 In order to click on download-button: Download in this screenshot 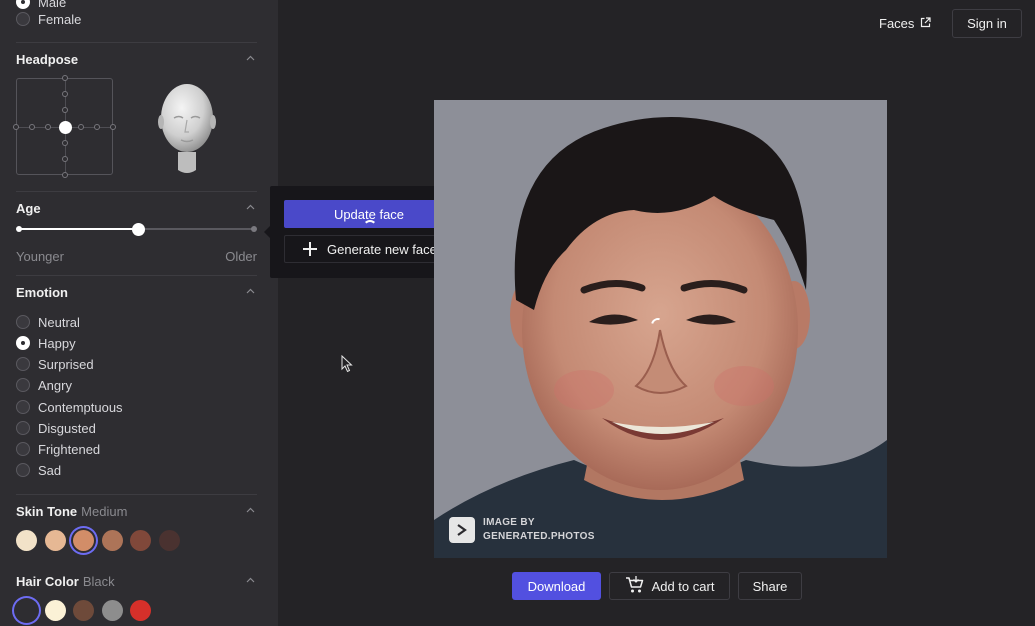, I will do `click(556, 586)`.